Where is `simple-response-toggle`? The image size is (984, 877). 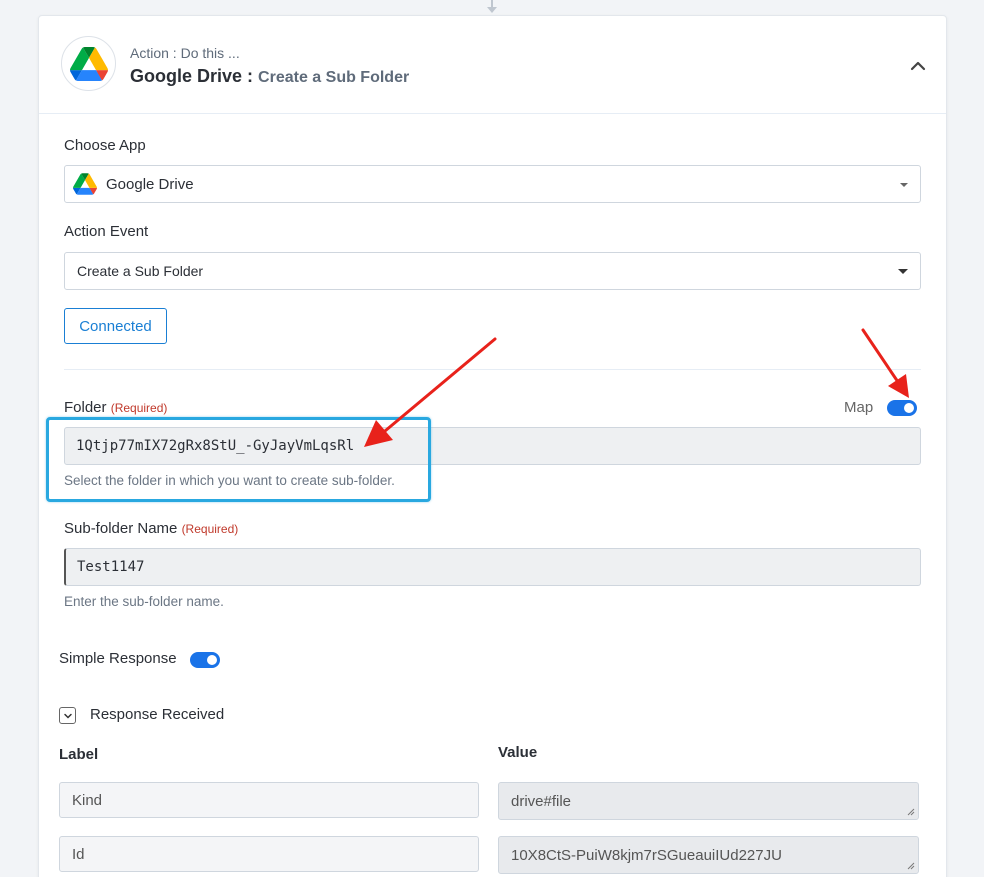 simple-response-toggle is located at coordinates (205, 660).